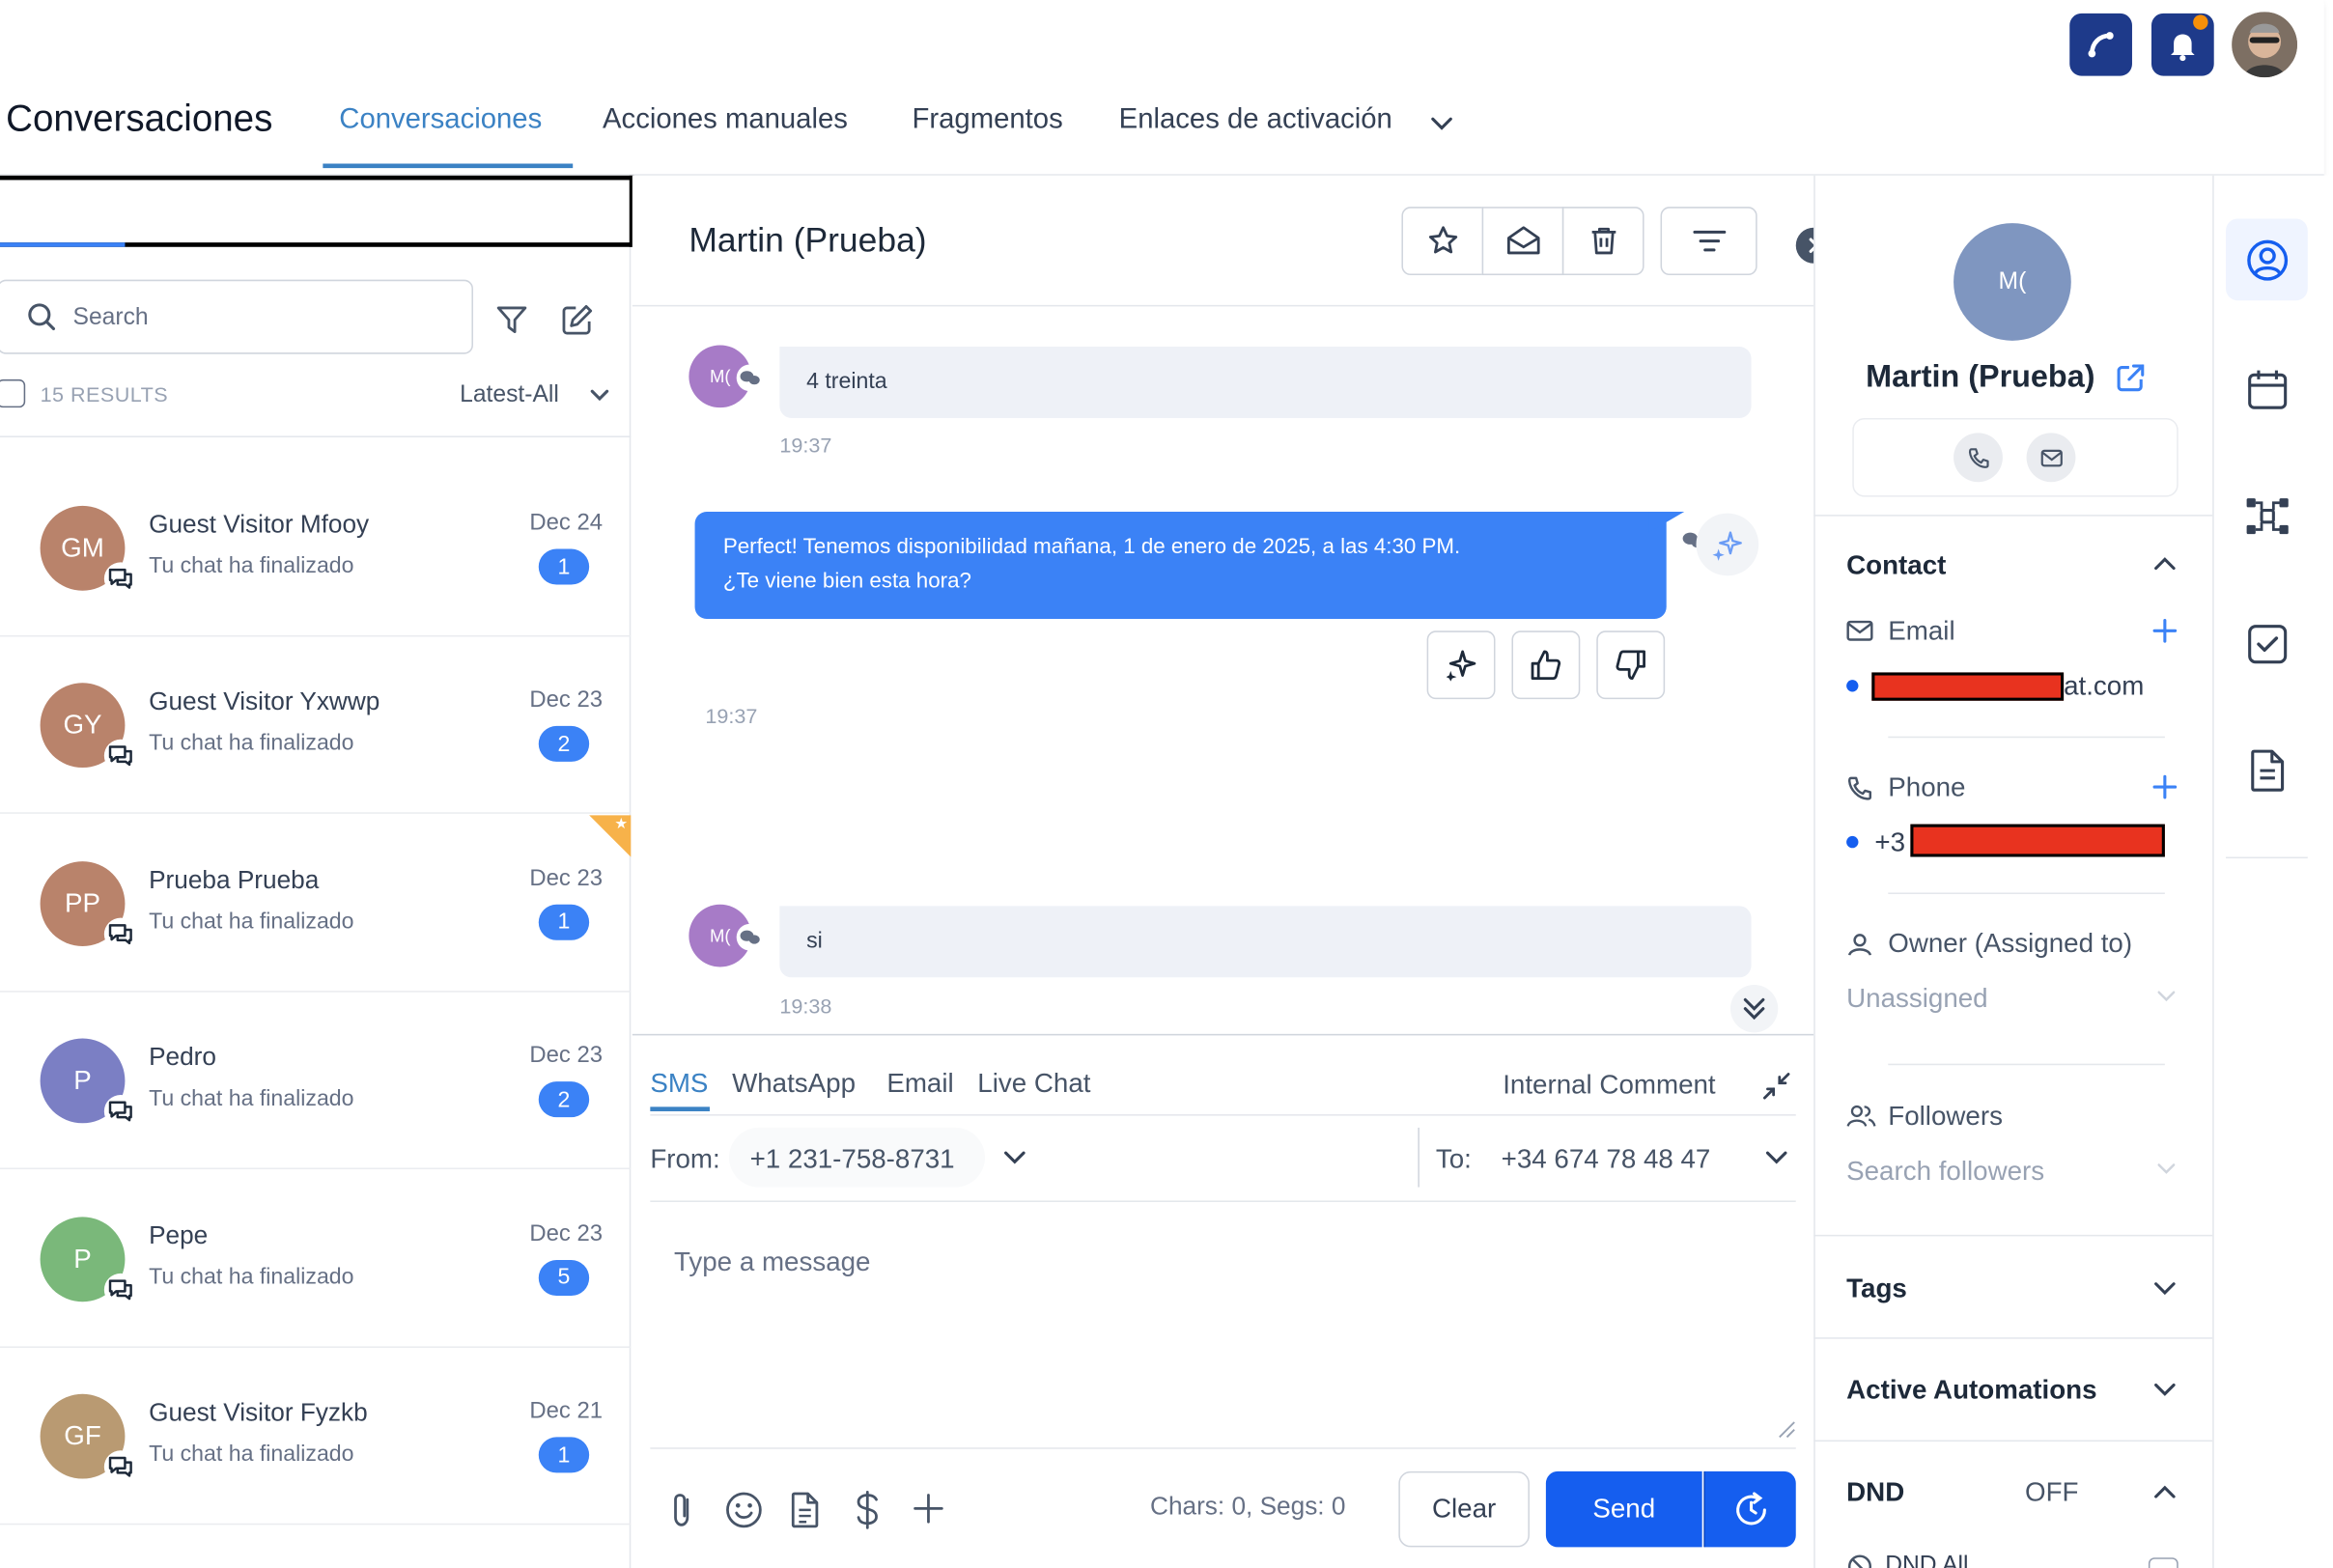 This screenshot has height=1568, width=2333. I want to click on conversation-name: Guest Visitor Yxwwp, so click(264, 701).